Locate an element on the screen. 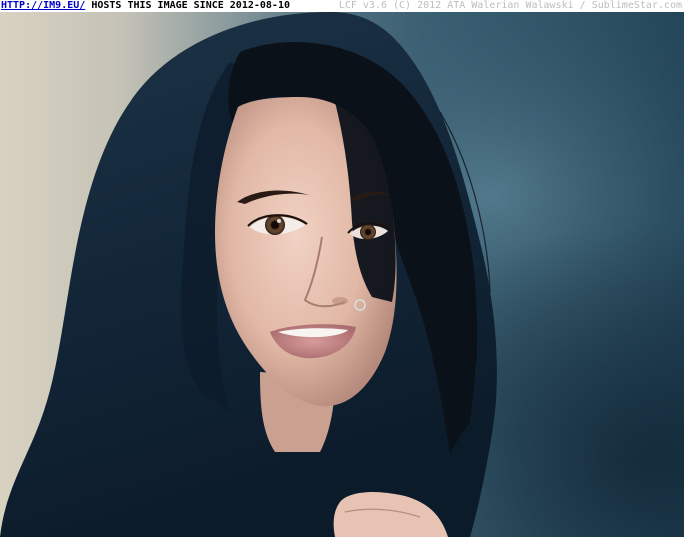 This screenshot has height=537, width=684. host-since-text: HOSTS THIS IMAGE SINCE 2012-08-10 is located at coordinates (187, 5).